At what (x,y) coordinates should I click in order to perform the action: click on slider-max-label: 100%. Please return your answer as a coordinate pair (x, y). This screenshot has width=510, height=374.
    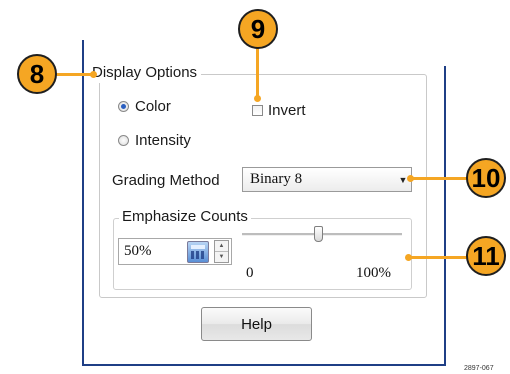
    Looking at the image, I should click on (373, 273).